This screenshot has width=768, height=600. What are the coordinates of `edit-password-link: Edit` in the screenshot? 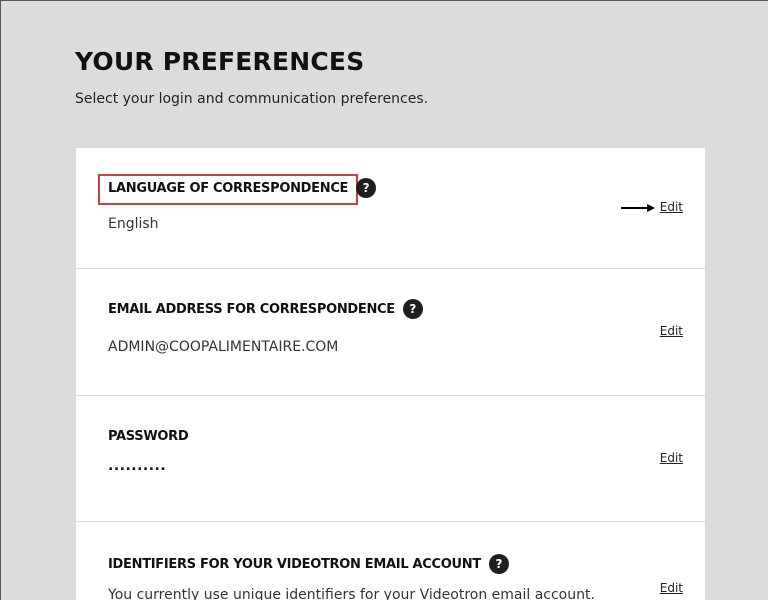 It's located at (671, 458).